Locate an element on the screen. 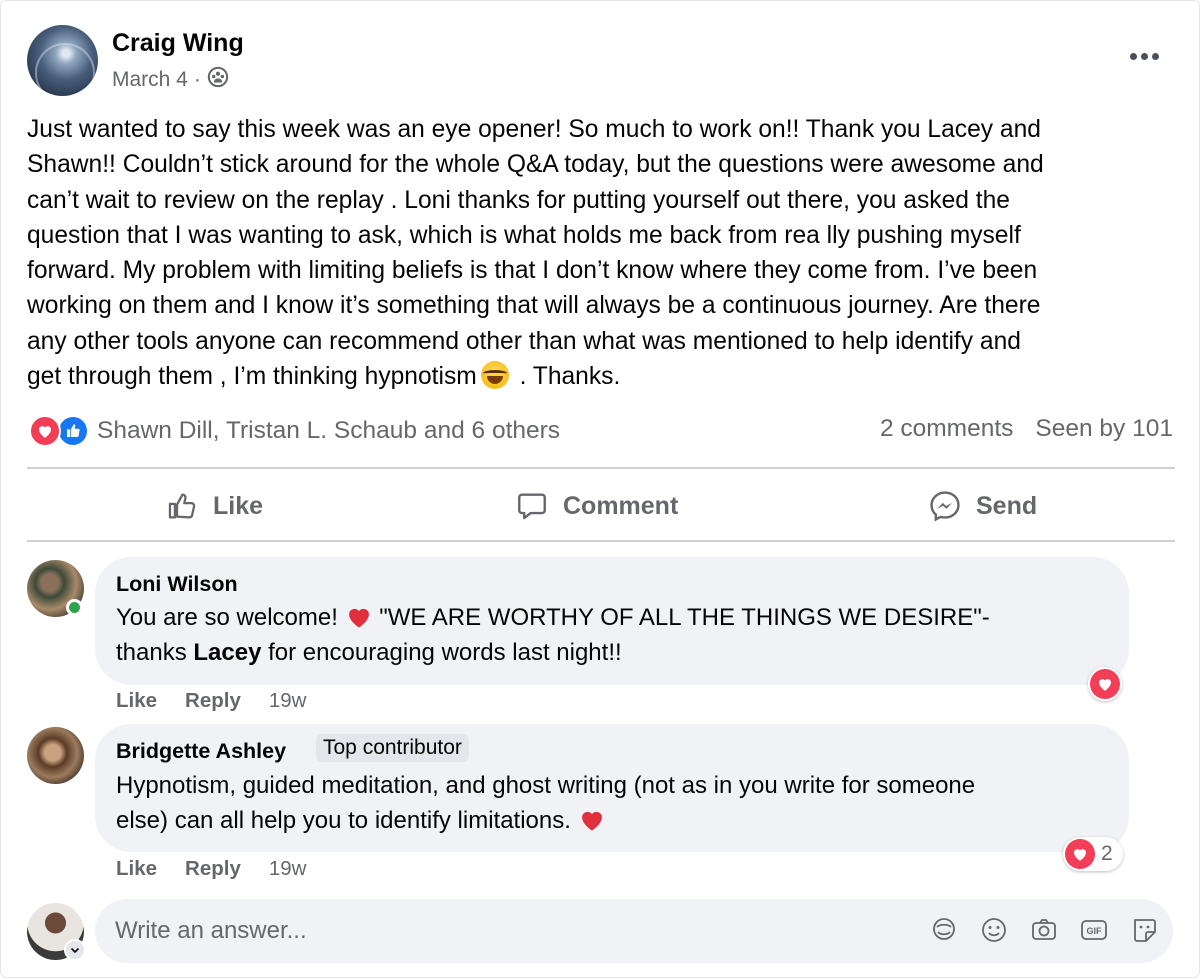 This screenshot has width=1200, height=978. more-options-icon is located at coordinates (1144, 56).